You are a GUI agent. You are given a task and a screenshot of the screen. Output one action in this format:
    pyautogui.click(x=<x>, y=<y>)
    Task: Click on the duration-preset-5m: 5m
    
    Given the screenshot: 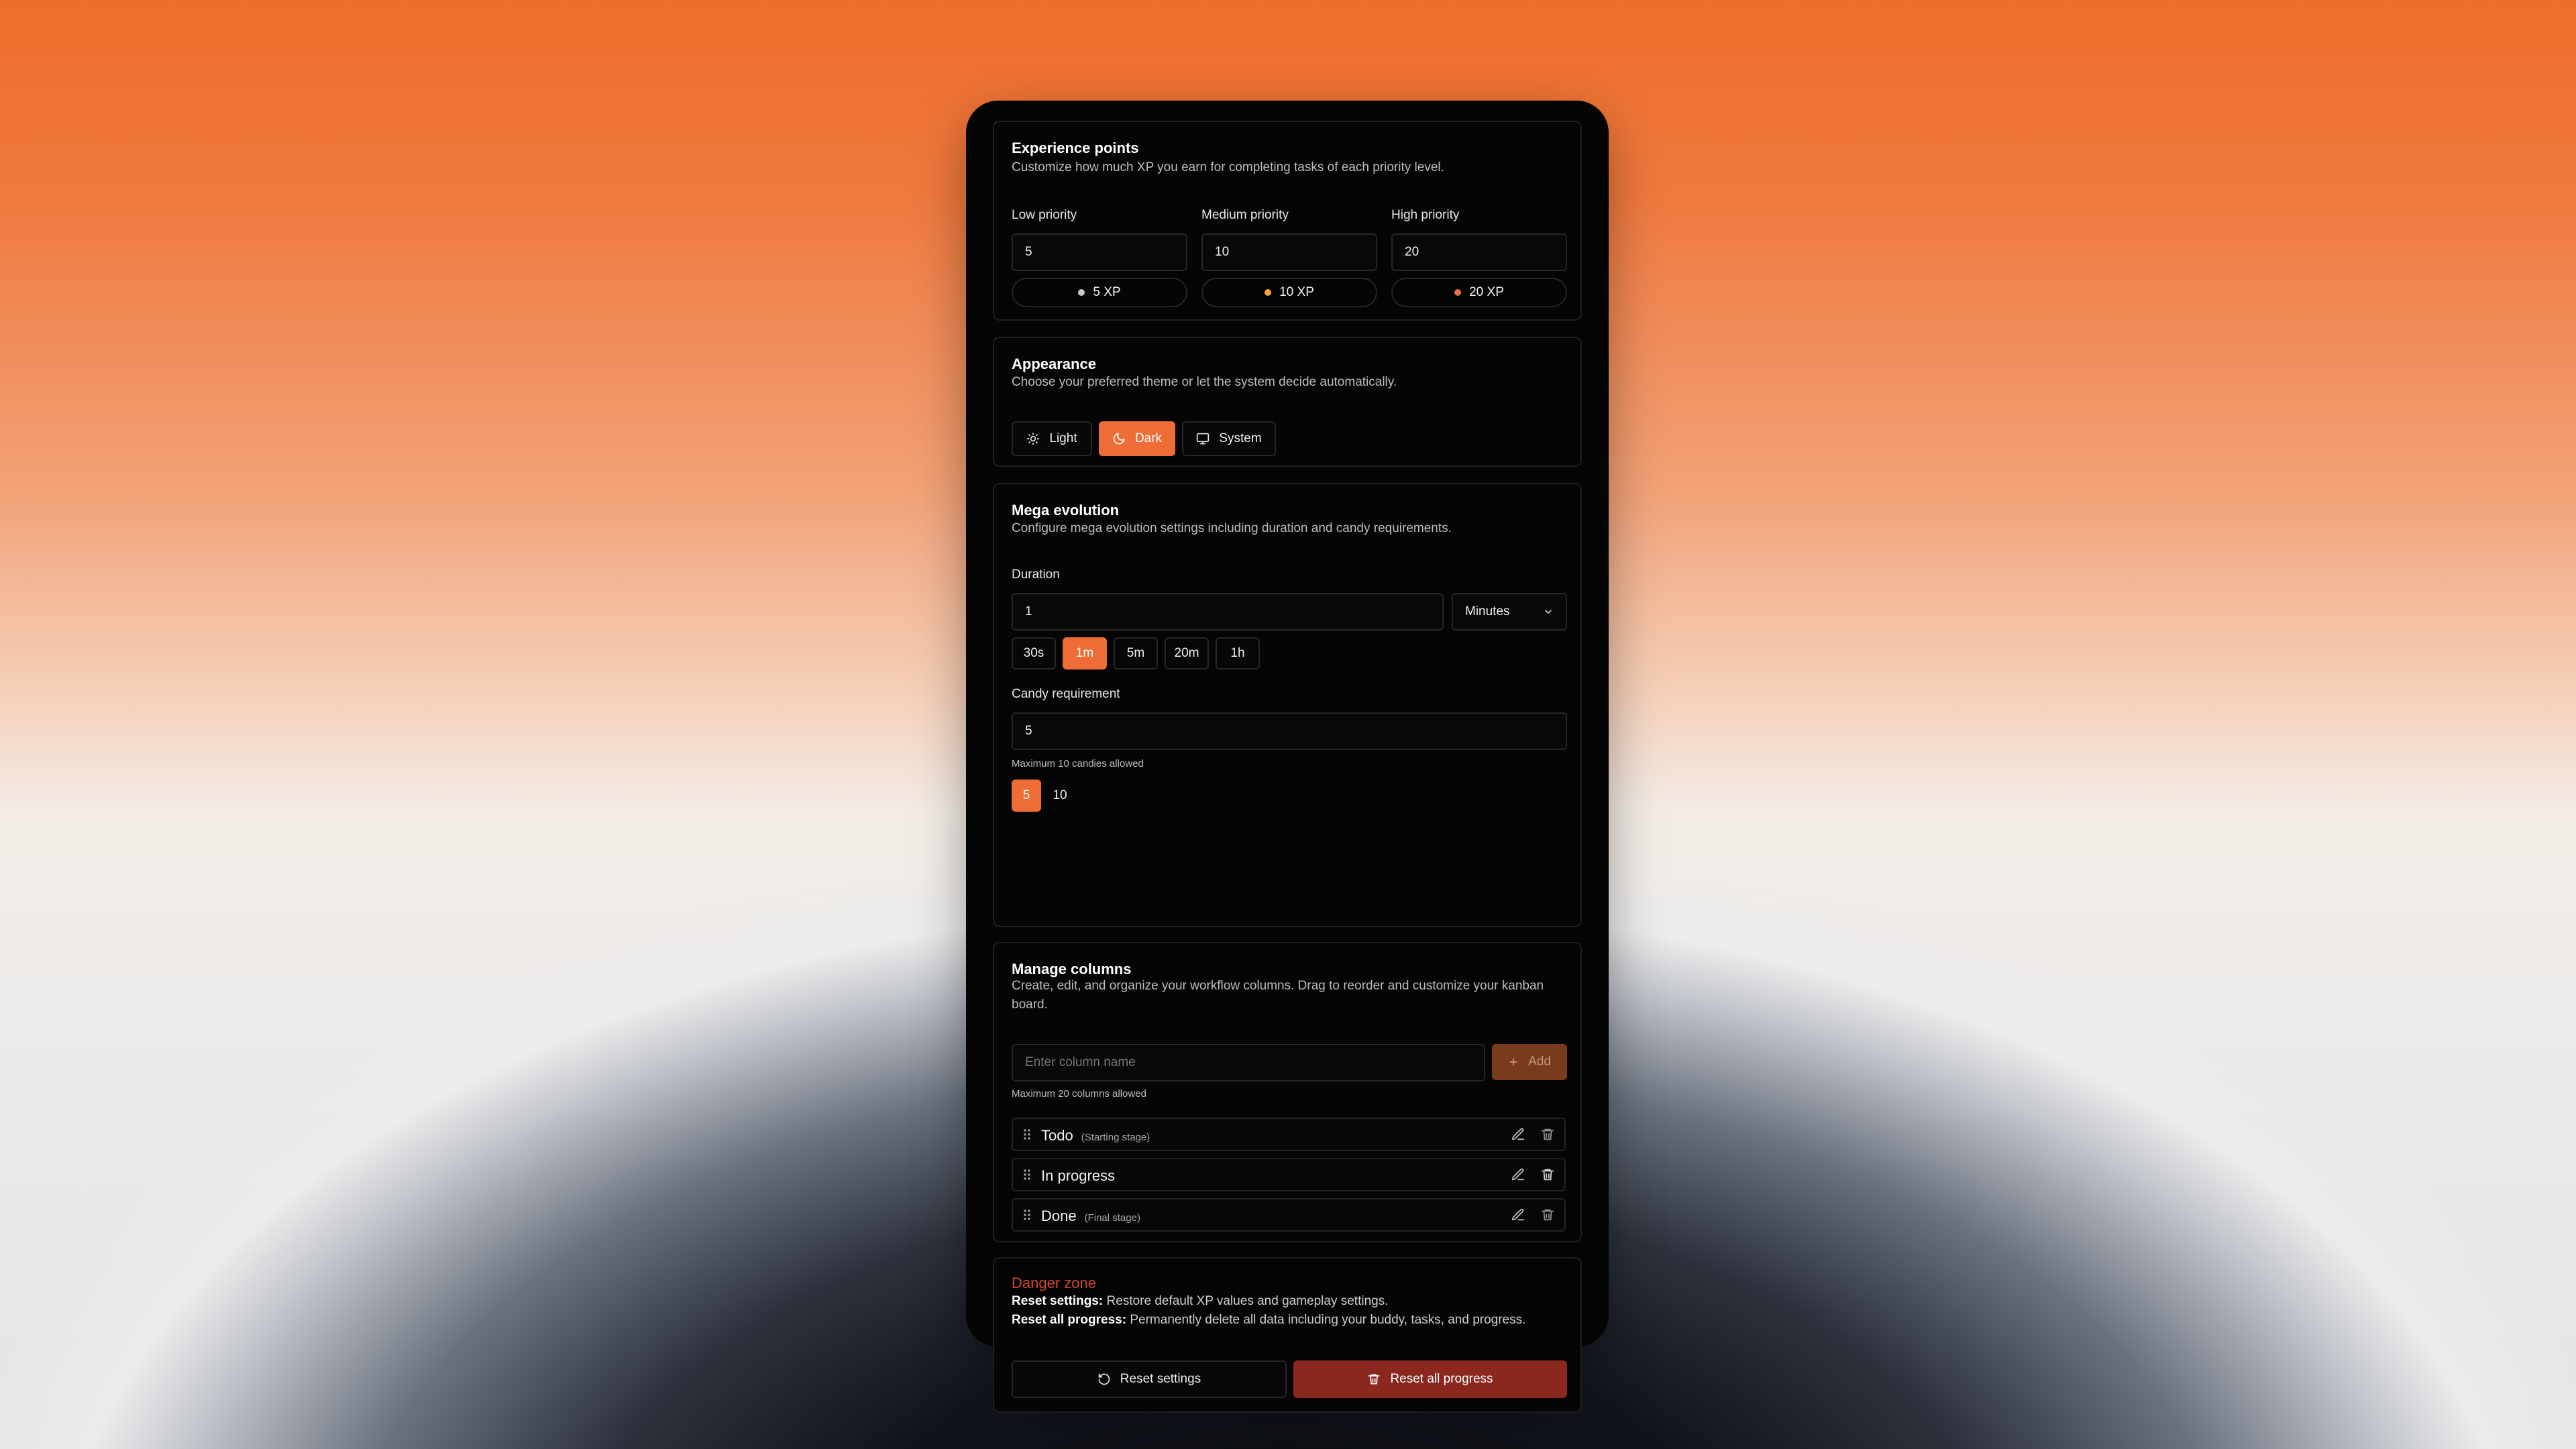 What is the action you would take?
    pyautogui.click(x=1136, y=653)
    